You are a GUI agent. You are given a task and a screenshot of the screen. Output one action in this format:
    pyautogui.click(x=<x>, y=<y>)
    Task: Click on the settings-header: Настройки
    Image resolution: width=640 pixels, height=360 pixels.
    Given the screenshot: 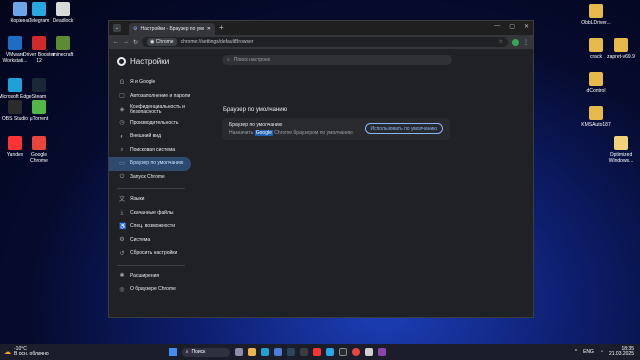 What is the action you would take?
    pyautogui.click(x=151, y=61)
    